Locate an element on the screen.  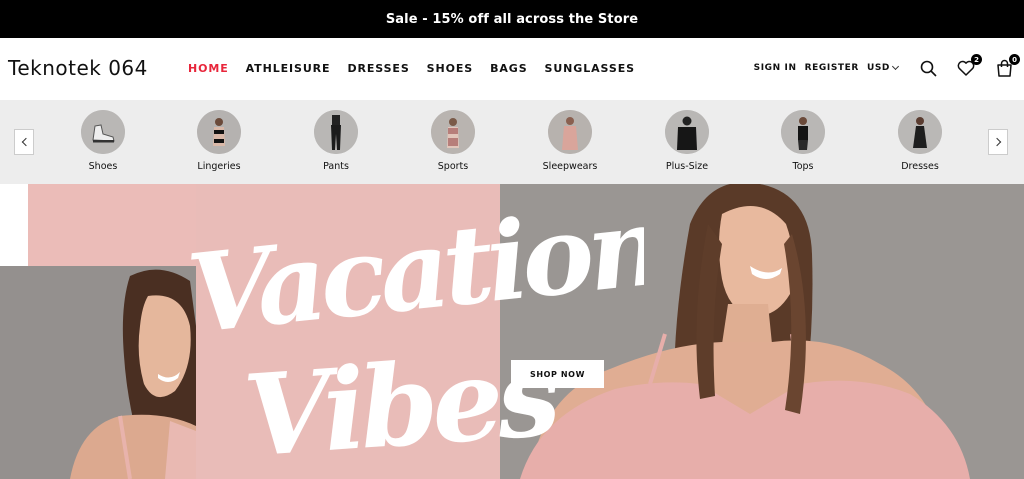
category-label: Tops is located at coordinates (803, 166).